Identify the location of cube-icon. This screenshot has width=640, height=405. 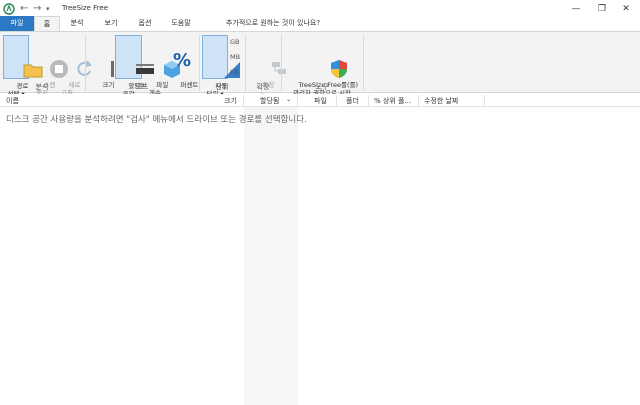
(162, 64).